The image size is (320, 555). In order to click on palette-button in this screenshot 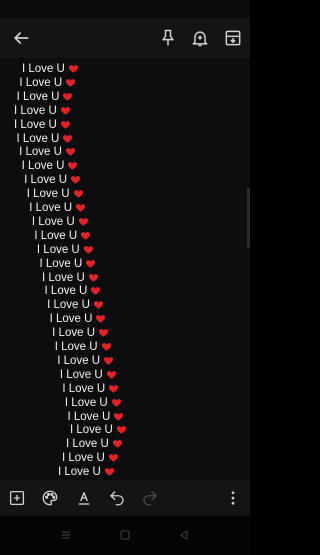, I will do `click(50, 498)`.